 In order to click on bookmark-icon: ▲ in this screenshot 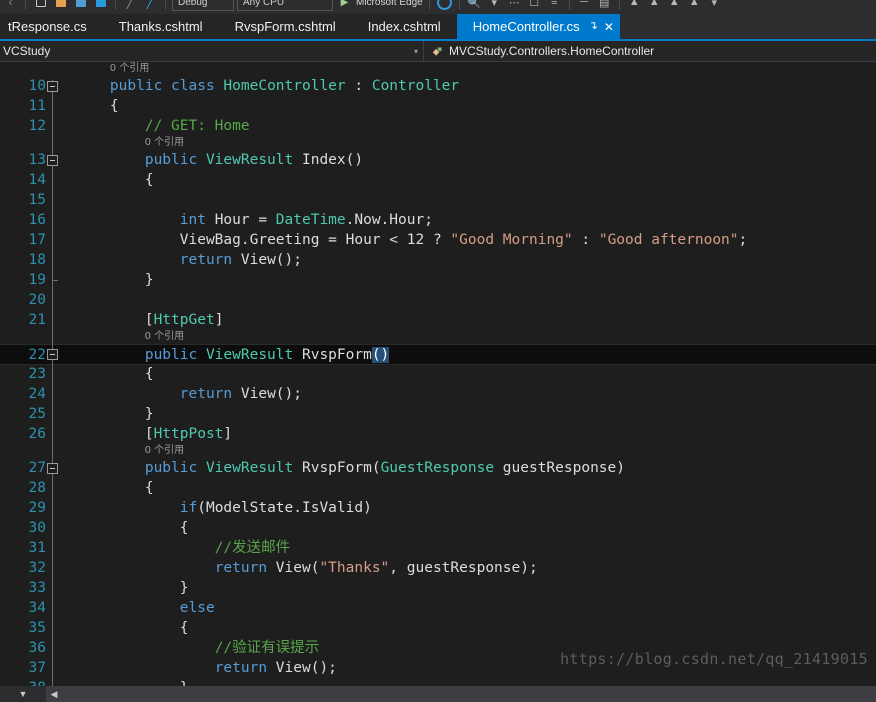, I will do `click(634, 5)`.